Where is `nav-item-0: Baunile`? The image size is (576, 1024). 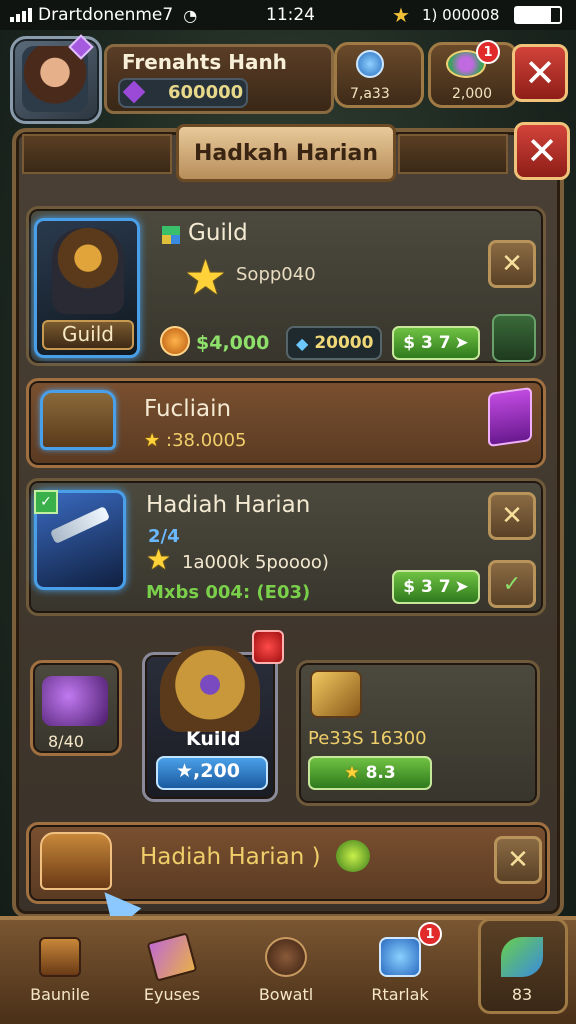 nav-item-0: Baunile is located at coordinates (60, 968).